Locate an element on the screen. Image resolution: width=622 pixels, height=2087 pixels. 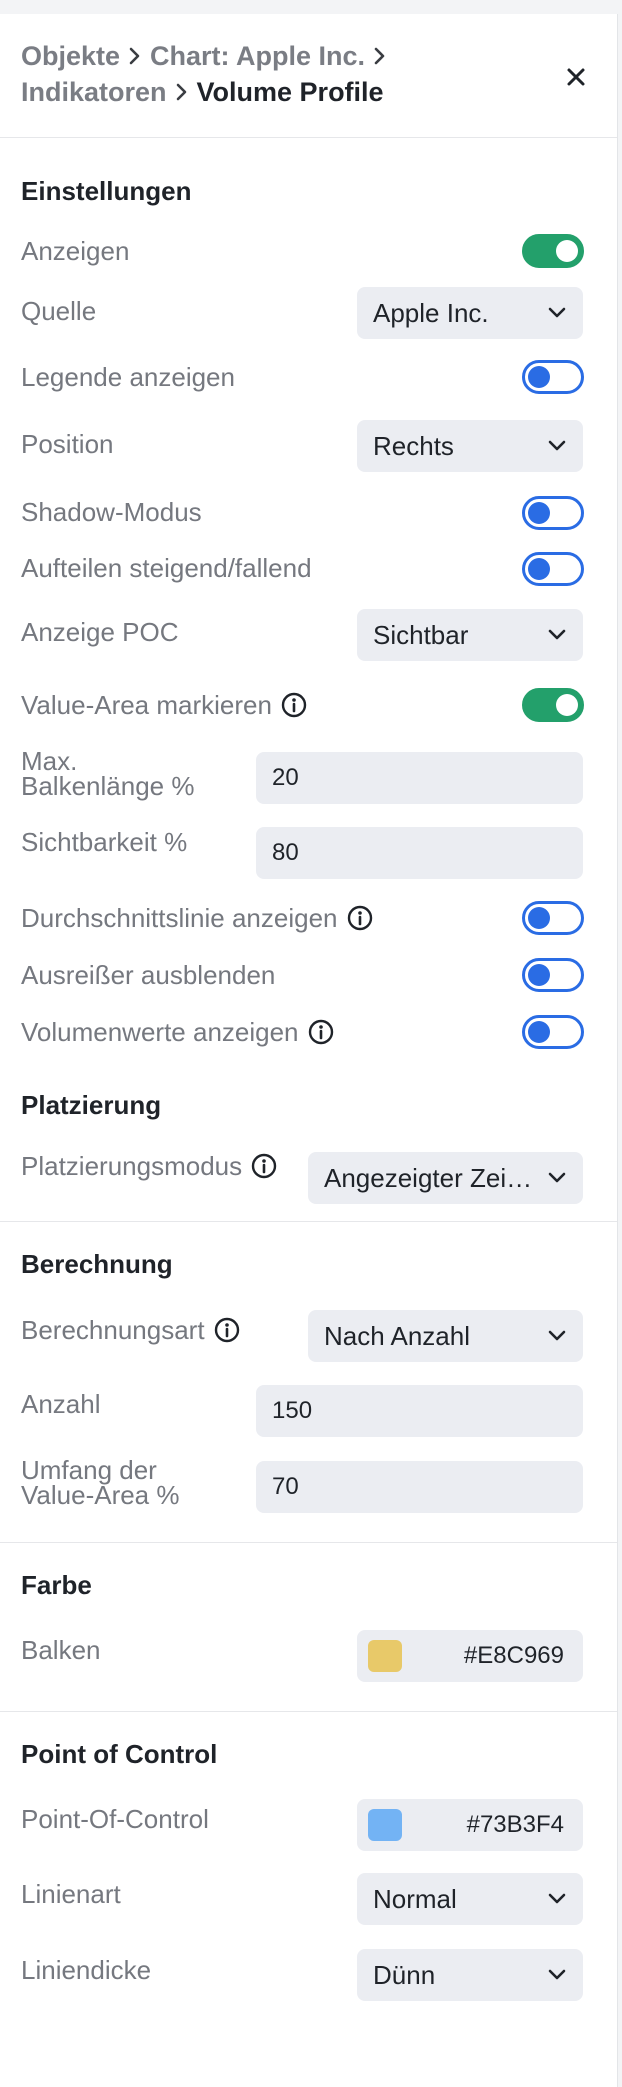
row-value-area: Value-Area markieren is located at coordinates (308, 705).